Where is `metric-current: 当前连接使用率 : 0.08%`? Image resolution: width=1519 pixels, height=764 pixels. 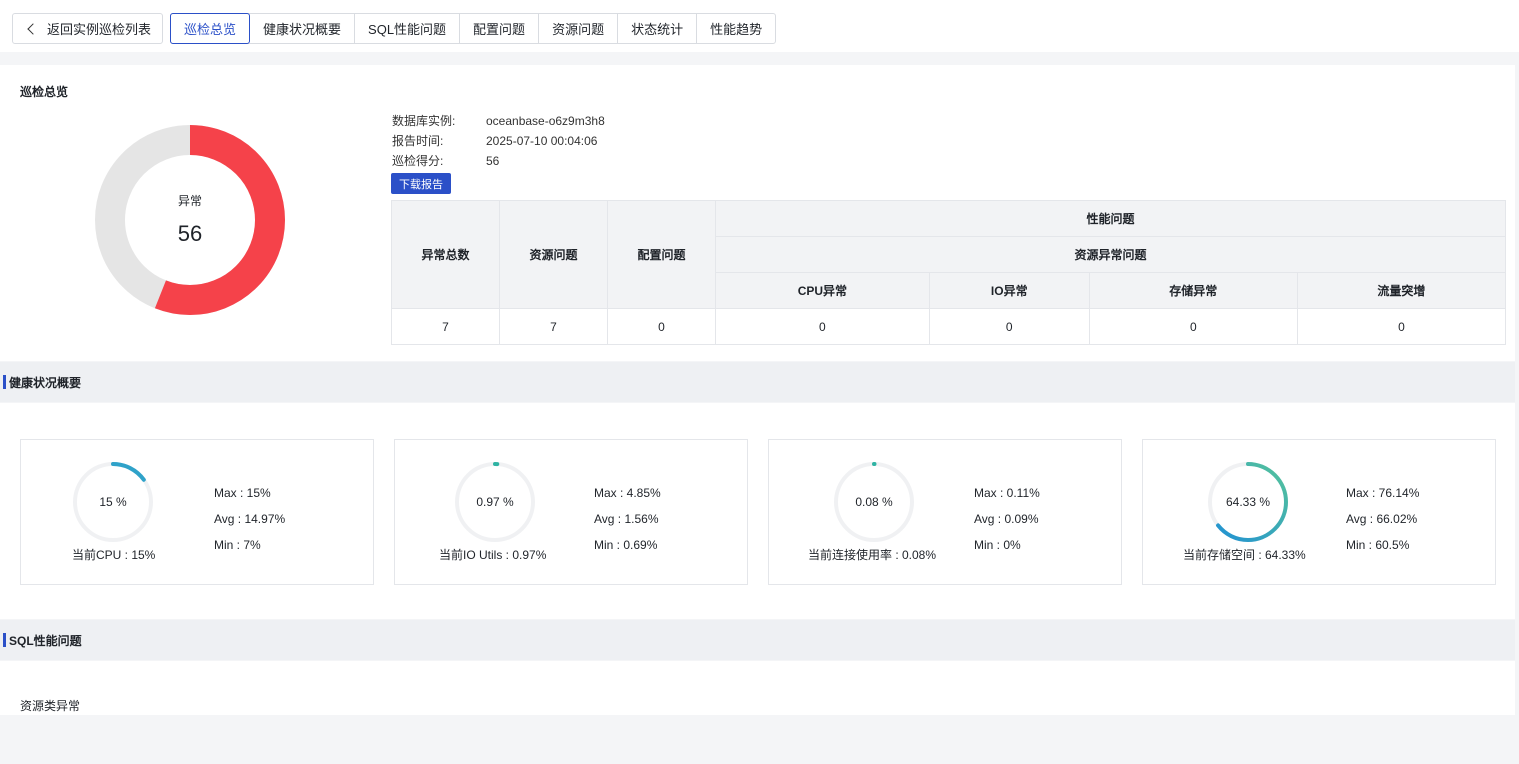
metric-current: 当前连接使用率 : 0.08% is located at coordinates (872, 555).